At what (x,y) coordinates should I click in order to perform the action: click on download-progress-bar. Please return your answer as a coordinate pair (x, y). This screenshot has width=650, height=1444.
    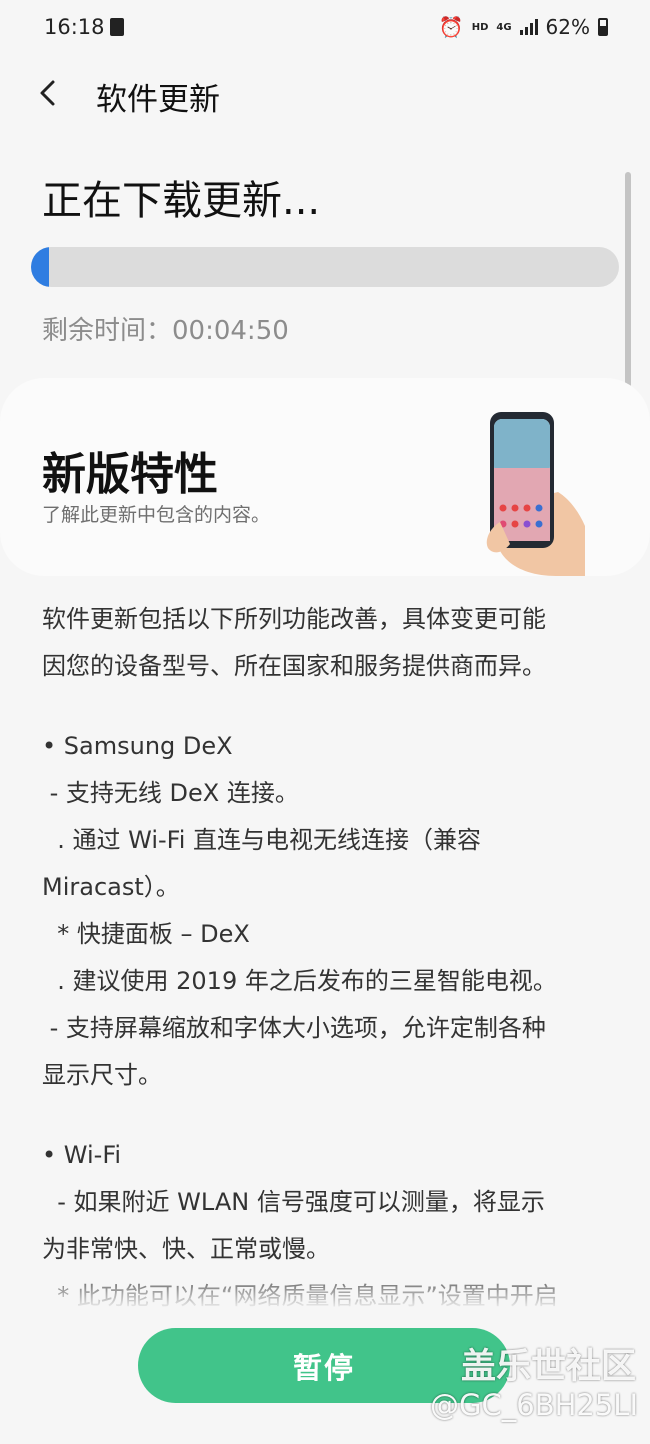
    Looking at the image, I should click on (325, 267).